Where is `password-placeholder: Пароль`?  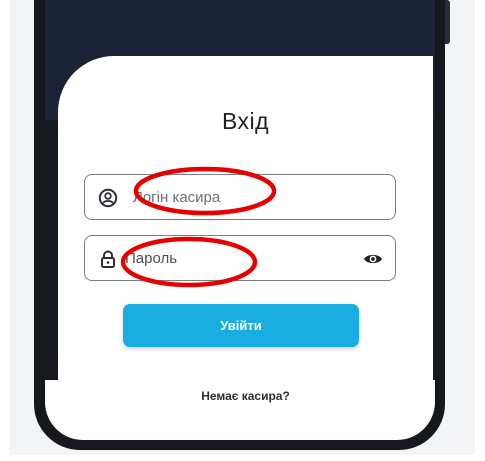
password-placeholder: Пароль is located at coordinates (151, 258).